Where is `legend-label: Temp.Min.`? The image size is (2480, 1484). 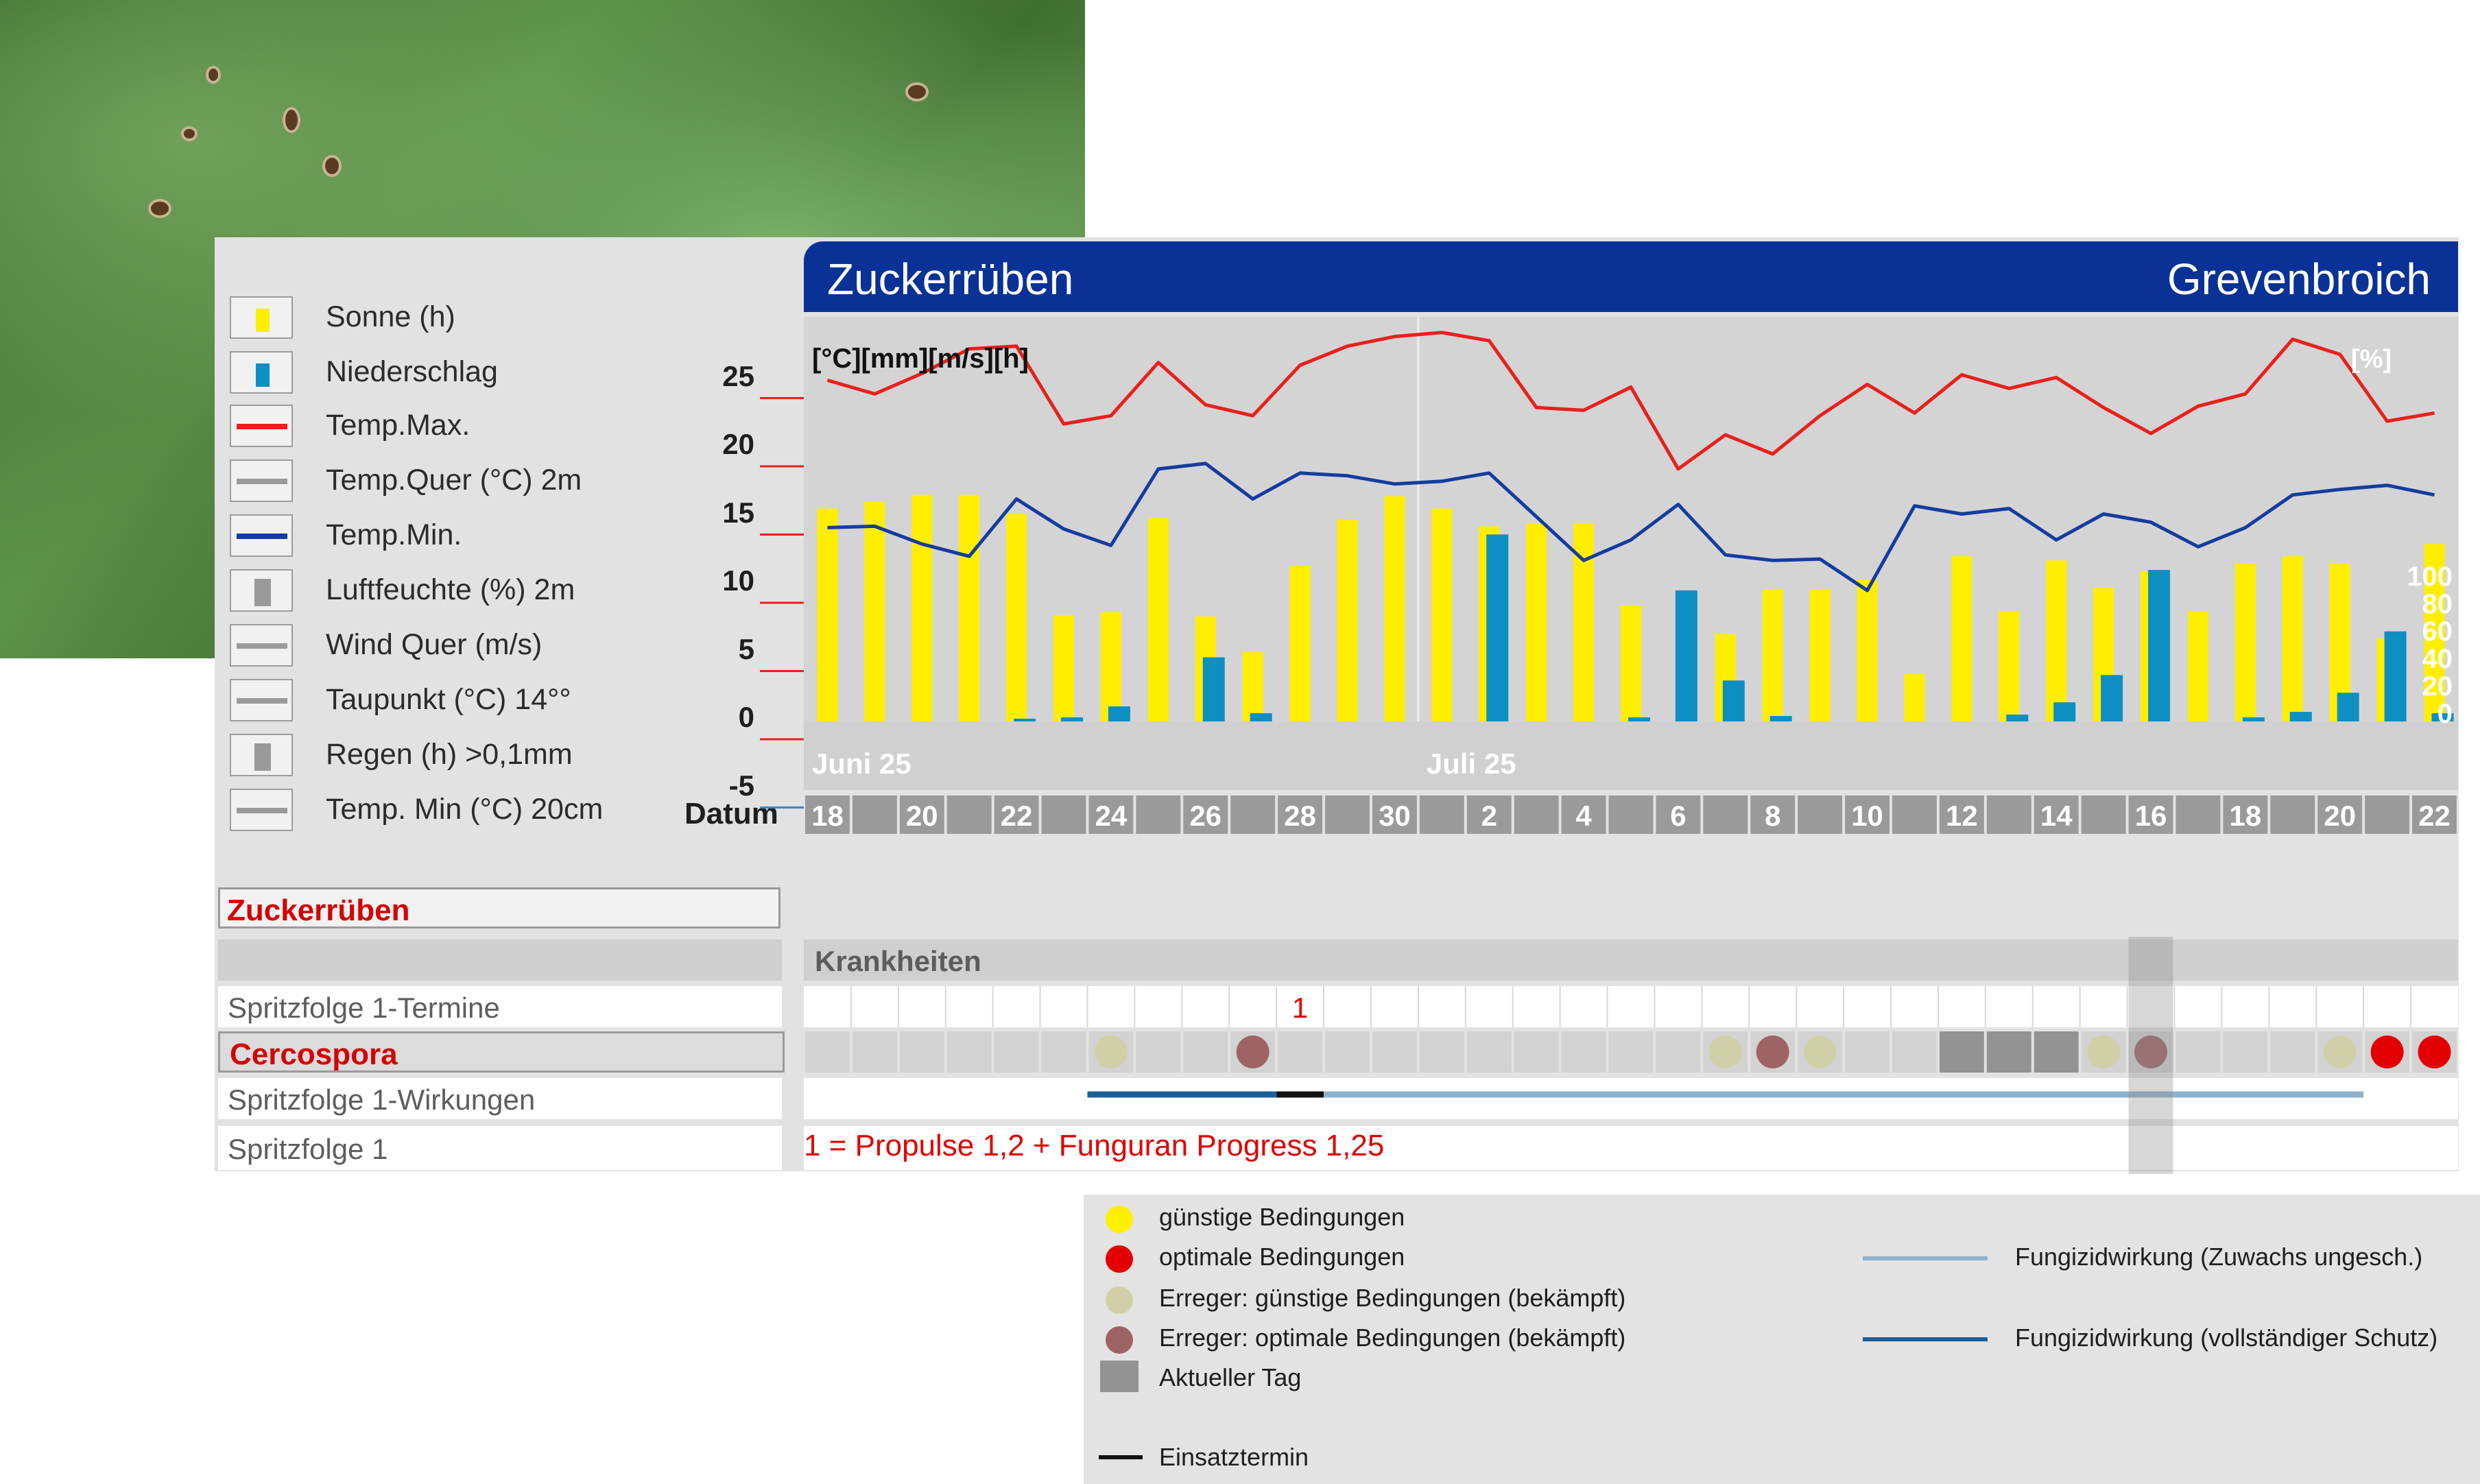 legend-label: Temp.Min. is located at coordinates (394, 534).